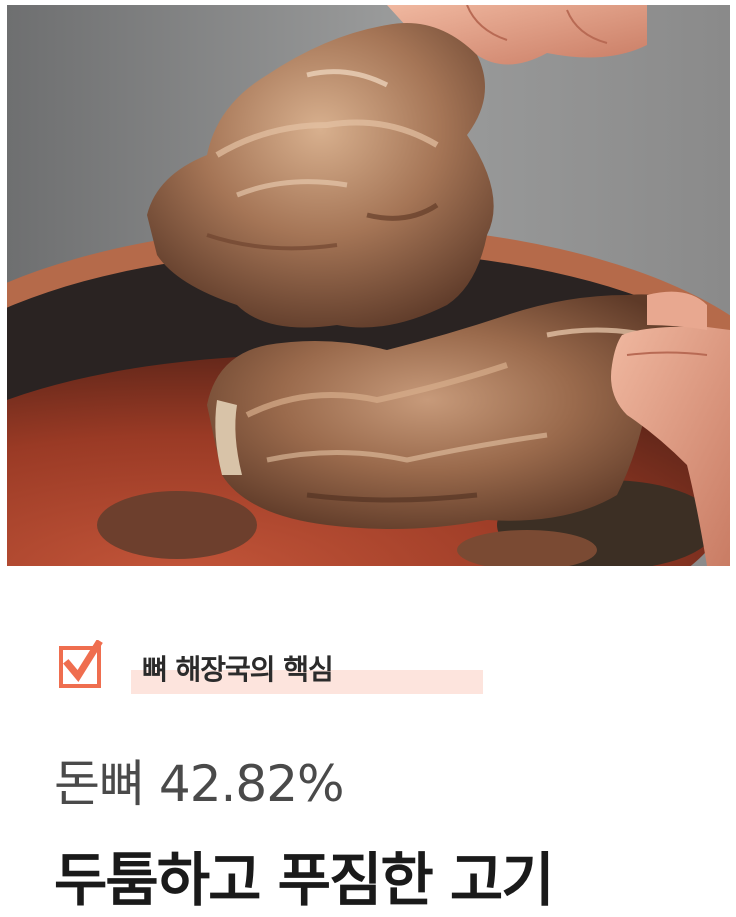 The width and height of the screenshot is (736, 917). What do you see at coordinates (199, 784) in the screenshot?
I see `stat-percentage: 돈뼈 42.82%` at bounding box center [199, 784].